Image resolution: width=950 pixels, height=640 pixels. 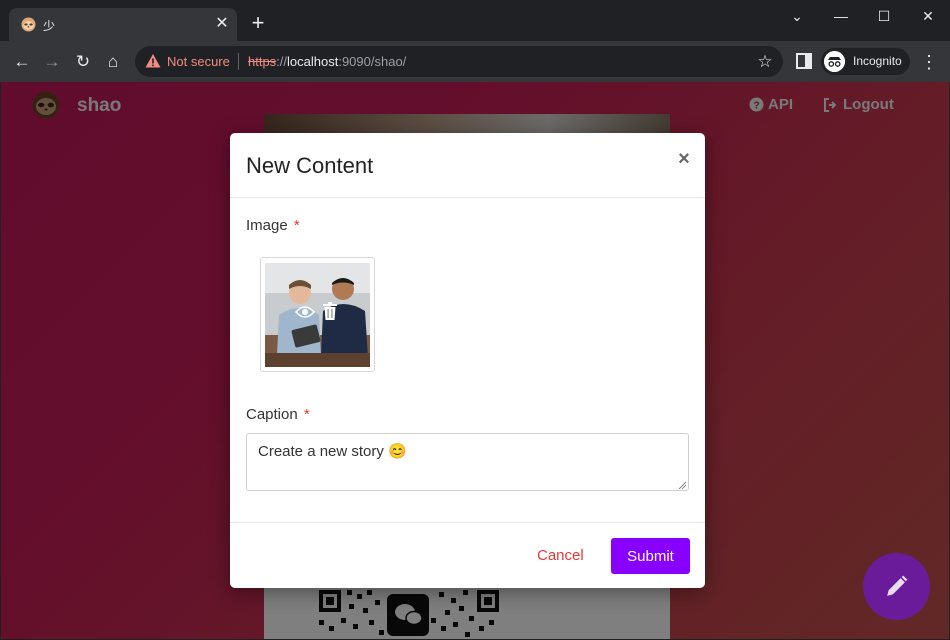 I want to click on modal-footer: Cancel Submit, so click(x=467, y=555).